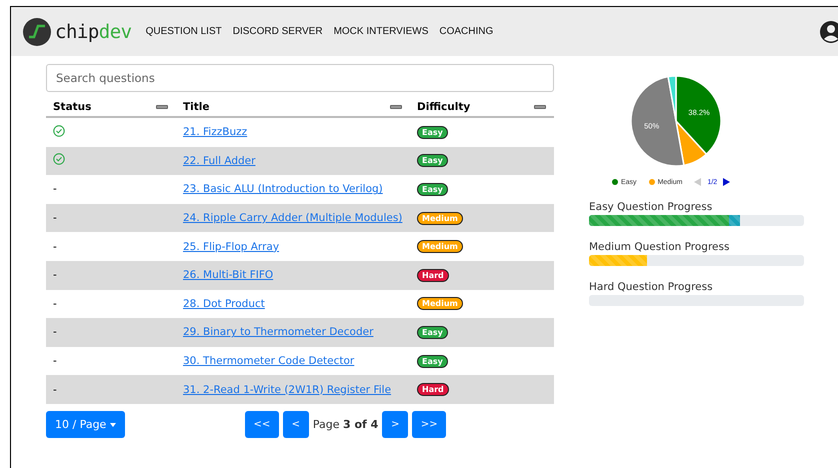 The height and width of the screenshot is (468, 838). I want to click on logo-icon, so click(37, 32).